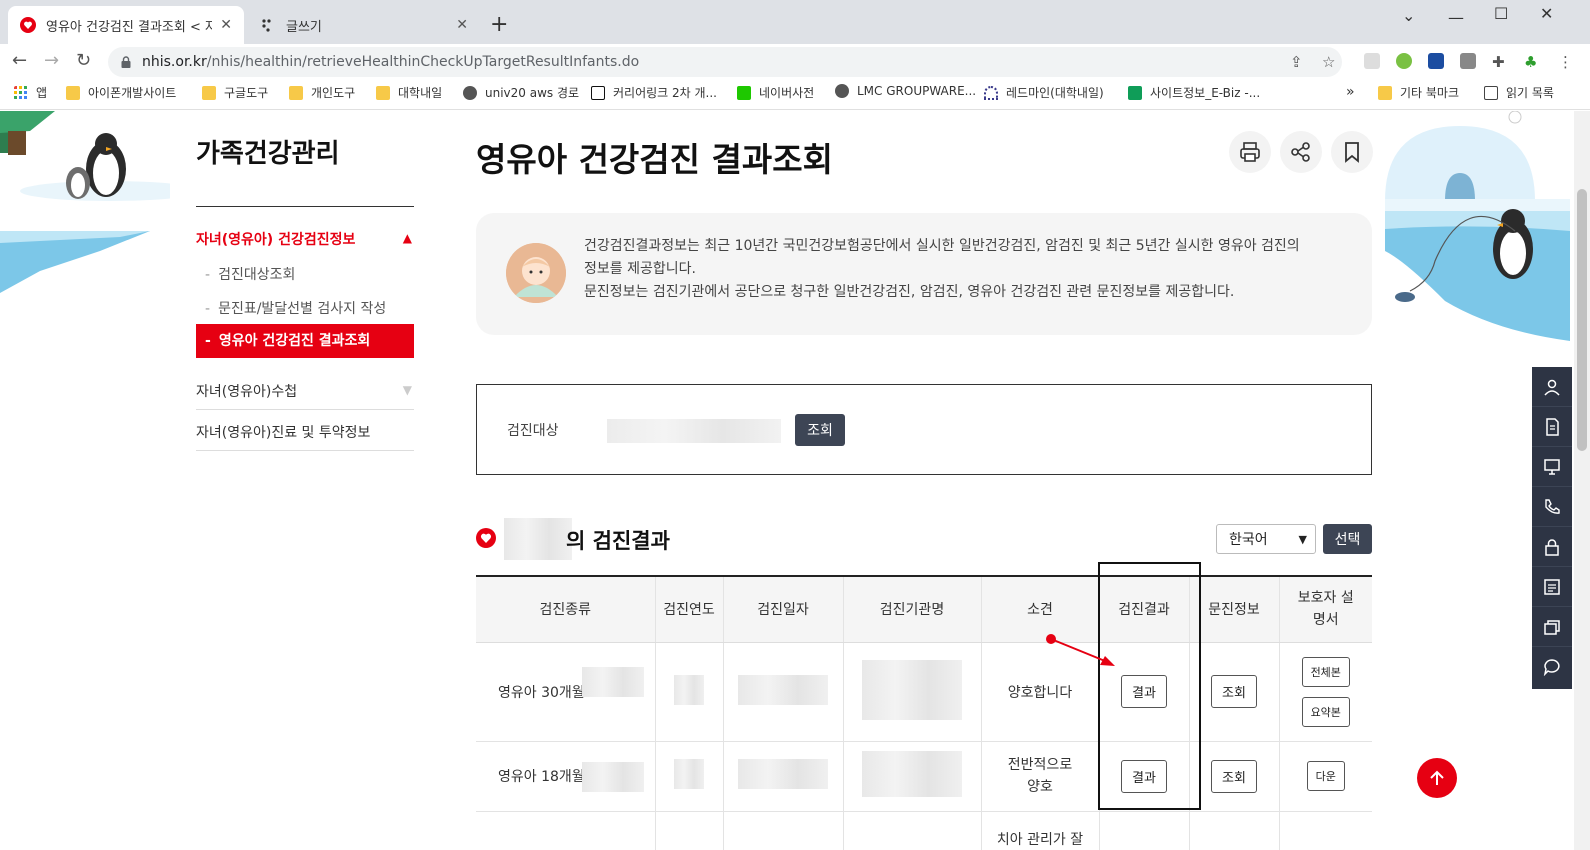 The image size is (1590, 850). Describe the element at coordinates (1296, 62) in the screenshot. I see `share-page-icon: ⇪` at that location.